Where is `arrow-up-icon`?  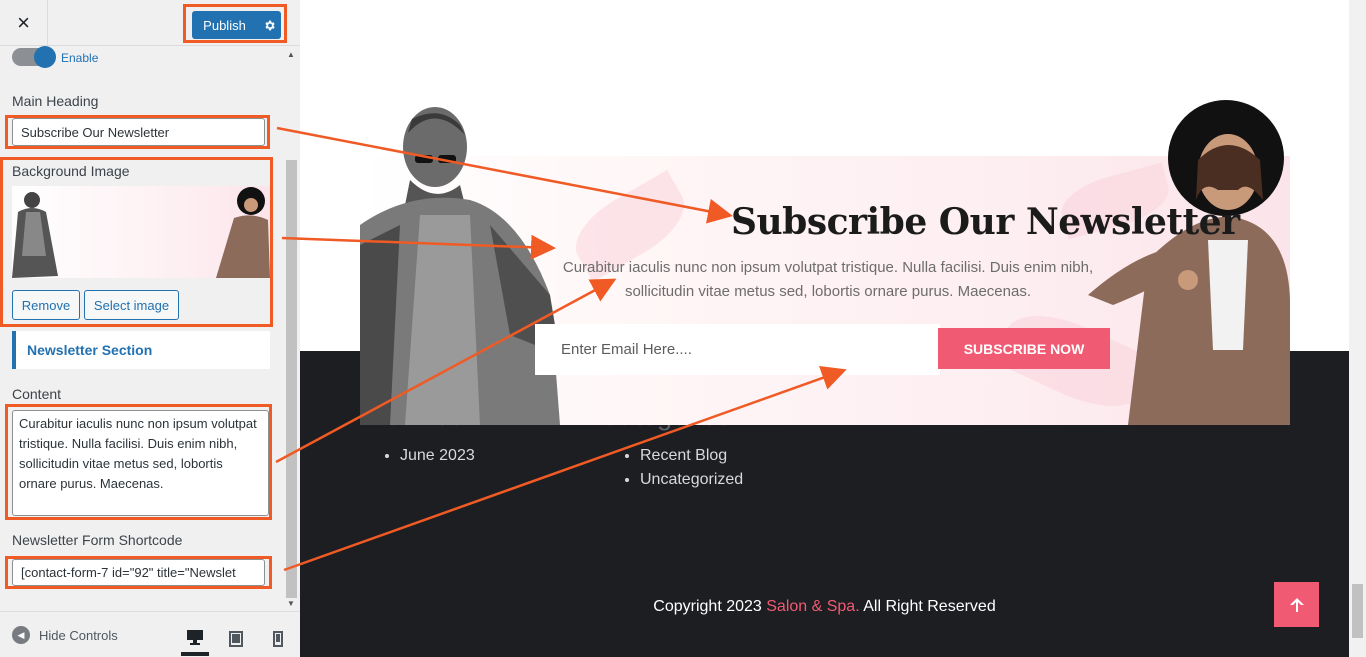 arrow-up-icon is located at coordinates (1296, 604).